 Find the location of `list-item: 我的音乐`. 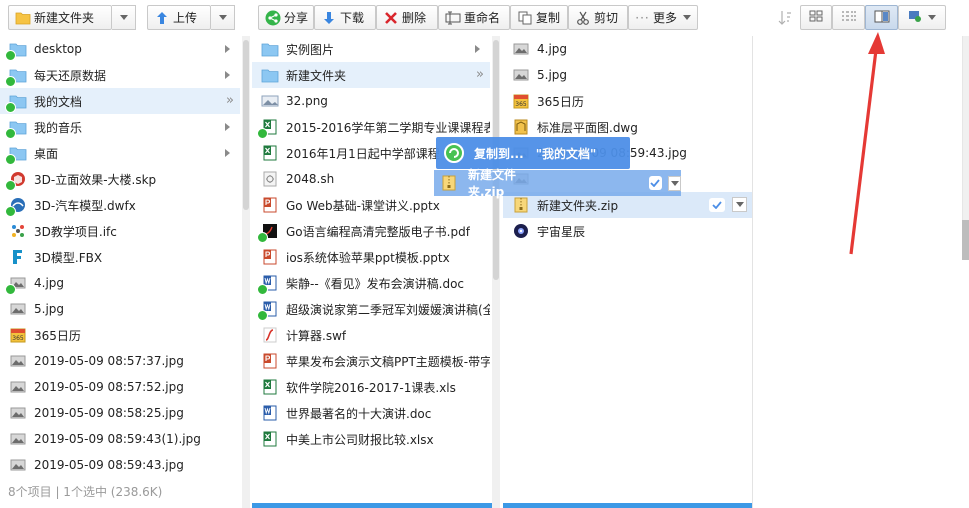

list-item: 我的音乐 is located at coordinates (120, 127).